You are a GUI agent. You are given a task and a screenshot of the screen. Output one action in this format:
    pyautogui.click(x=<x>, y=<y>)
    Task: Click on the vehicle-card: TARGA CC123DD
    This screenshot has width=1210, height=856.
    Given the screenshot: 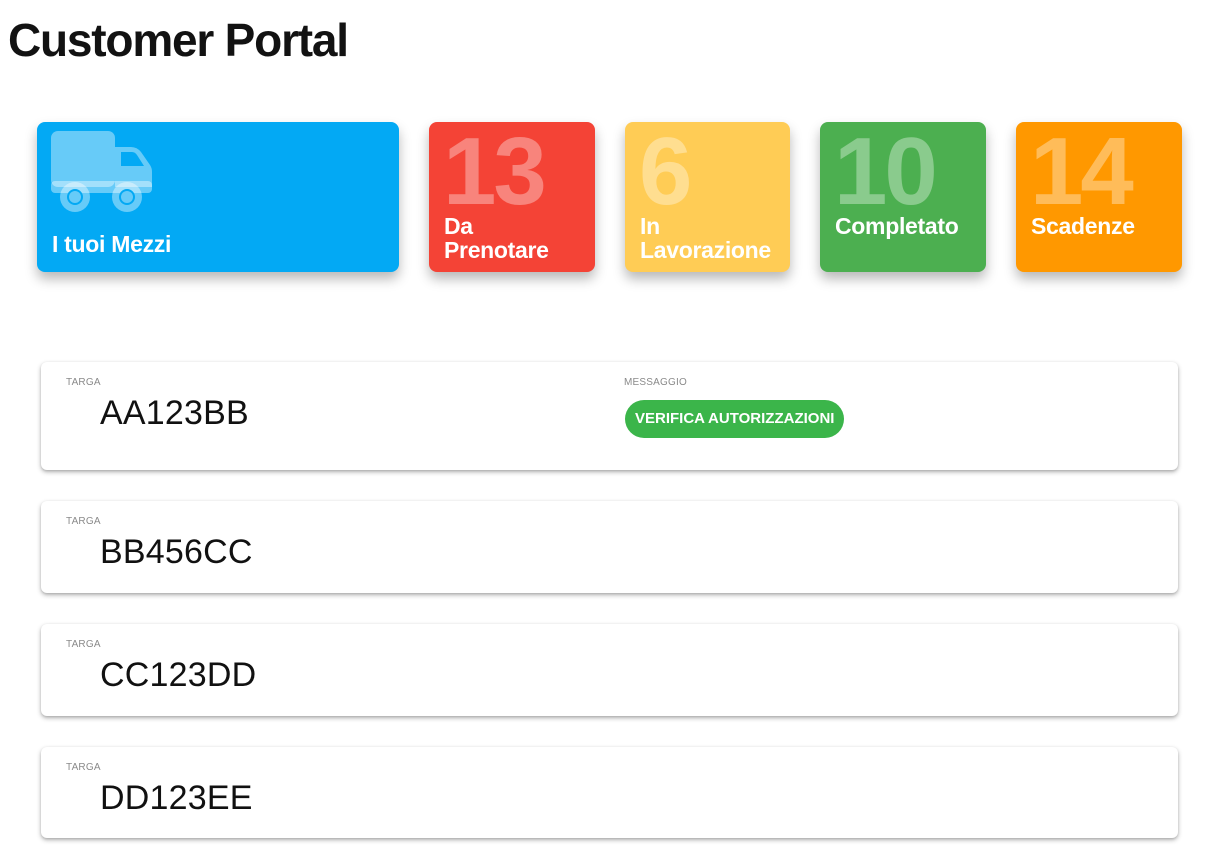 What is the action you would take?
    pyautogui.click(x=609, y=670)
    